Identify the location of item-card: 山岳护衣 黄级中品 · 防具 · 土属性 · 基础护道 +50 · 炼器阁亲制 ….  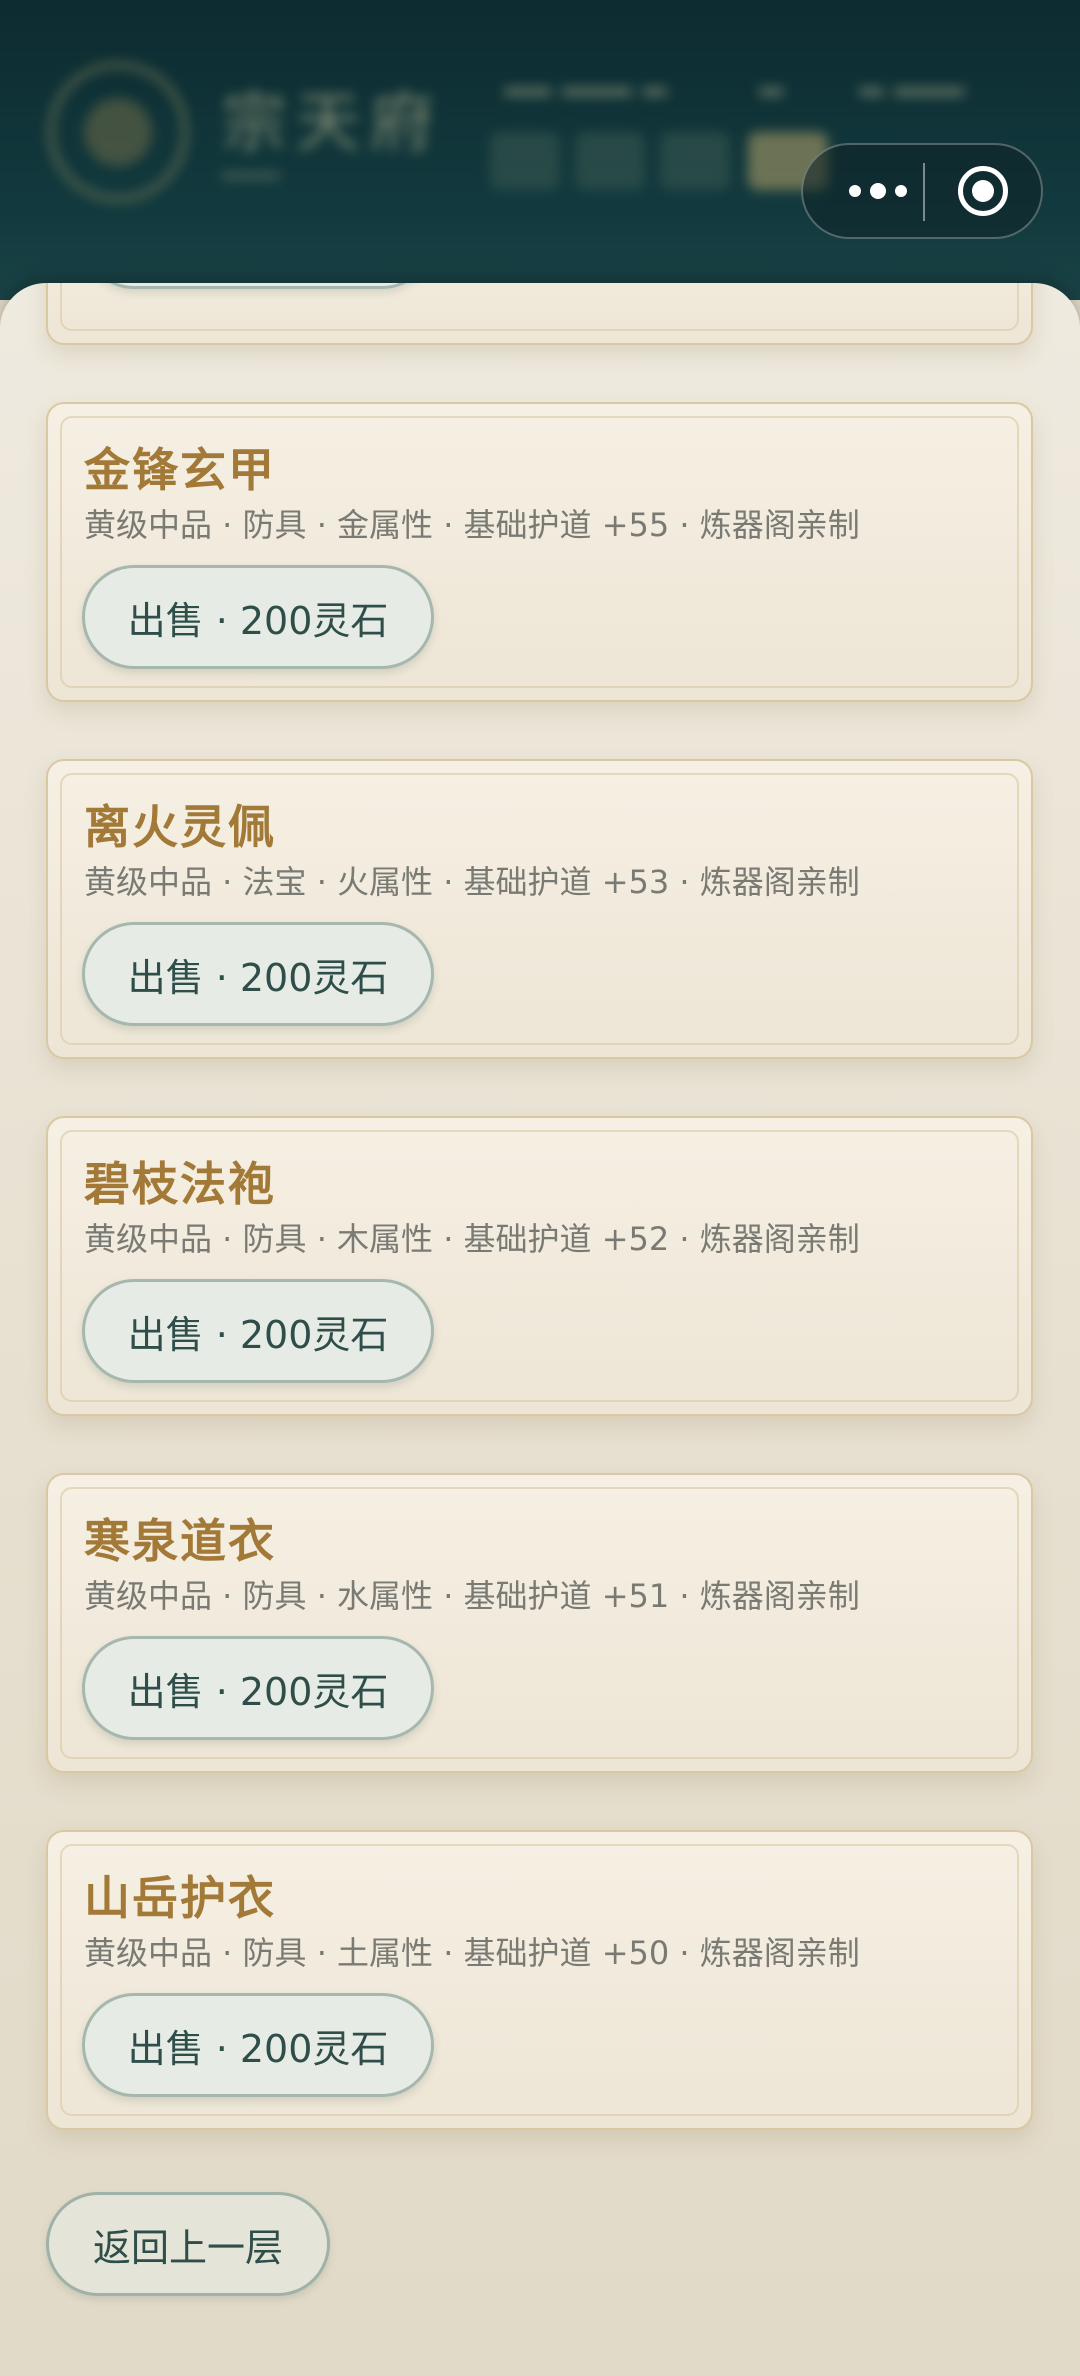
(539, 1980).